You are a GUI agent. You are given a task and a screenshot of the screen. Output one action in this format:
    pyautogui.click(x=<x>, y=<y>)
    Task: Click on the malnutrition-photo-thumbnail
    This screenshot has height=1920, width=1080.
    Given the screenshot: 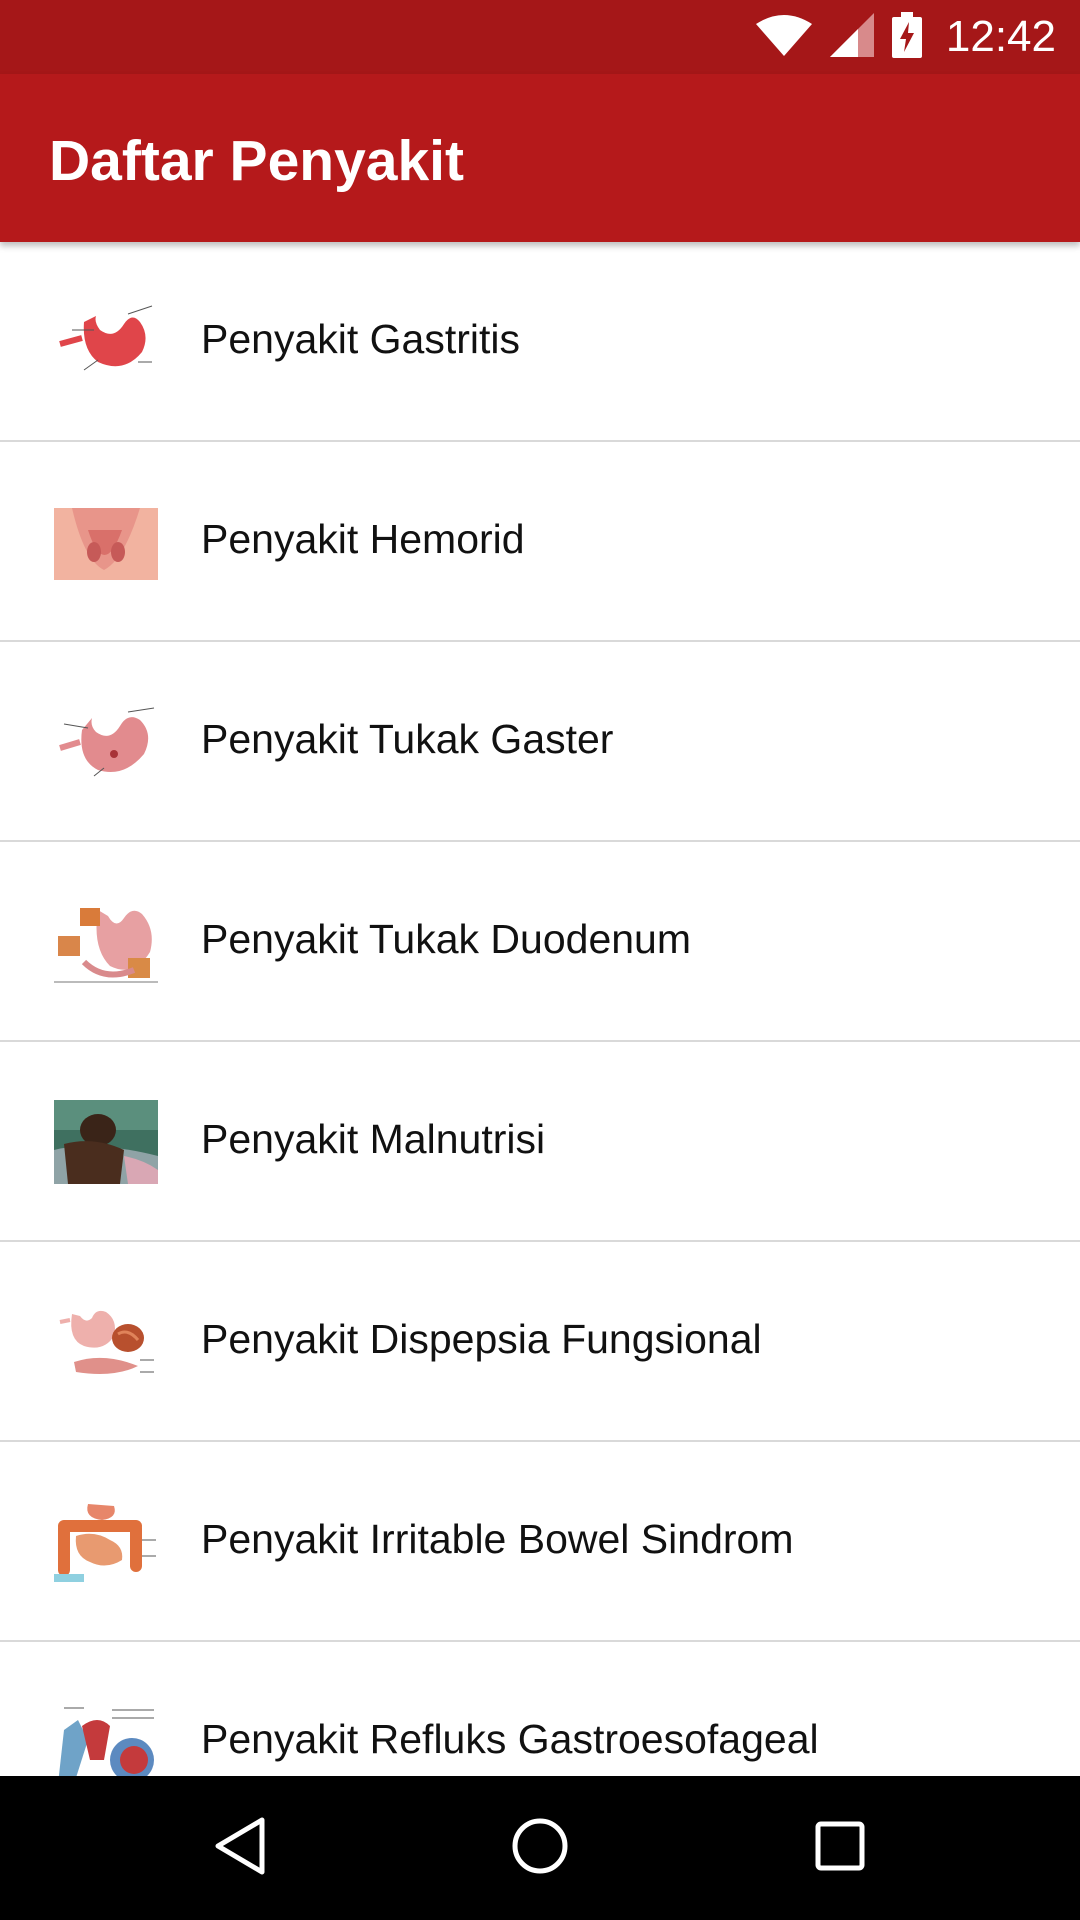 What is the action you would take?
    pyautogui.click(x=106, y=1142)
    